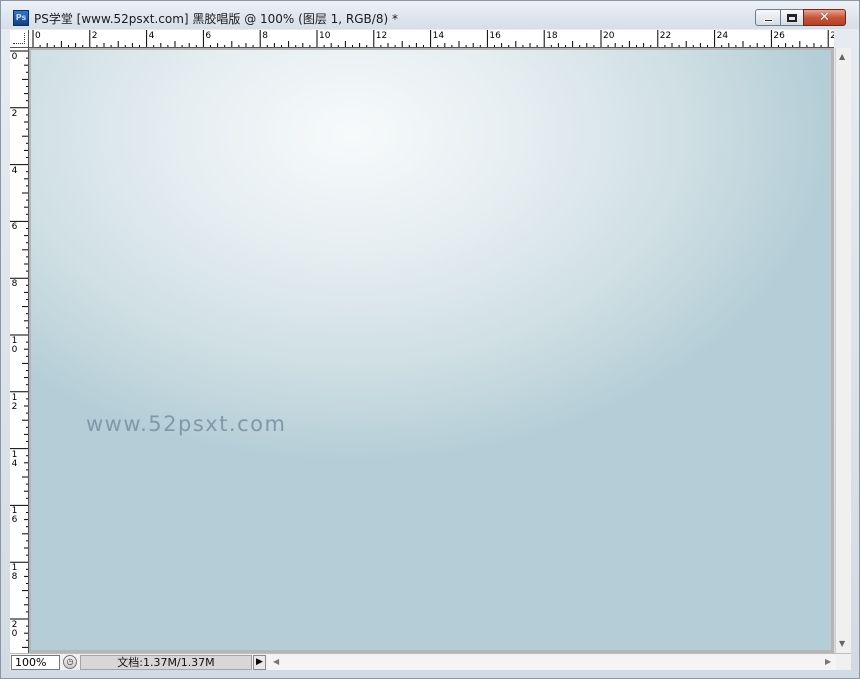 The height and width of the screenshot is (679, 860). What do you see at coordinates (14, 459) in the screenshot?
I see `ruler-label: 1 4` at bounding box center [14, 459].